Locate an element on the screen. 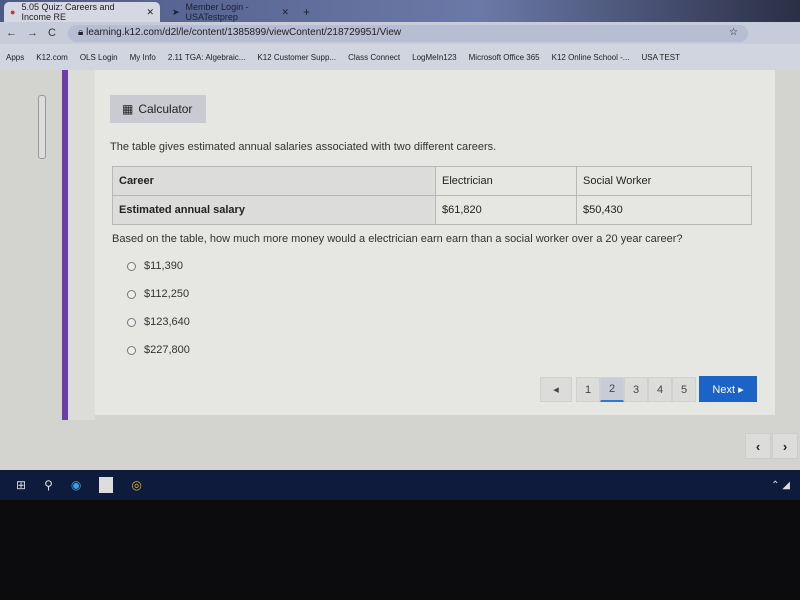  tab-usatestprep: ➤ Member Login - USATestprep ✕ + is located at coordinates (241, 12).